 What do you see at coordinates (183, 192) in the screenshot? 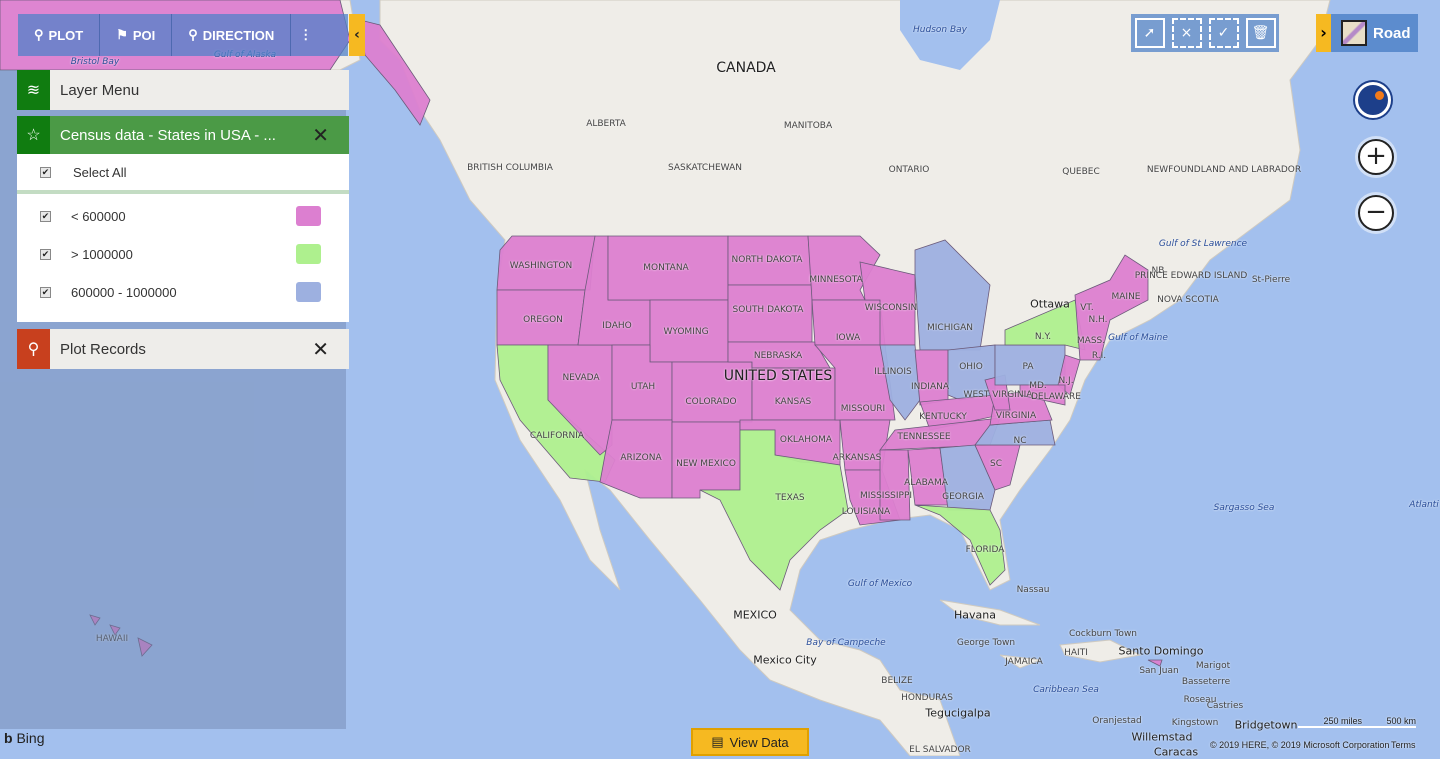
I see `divider` at bounding box center [183, 192].